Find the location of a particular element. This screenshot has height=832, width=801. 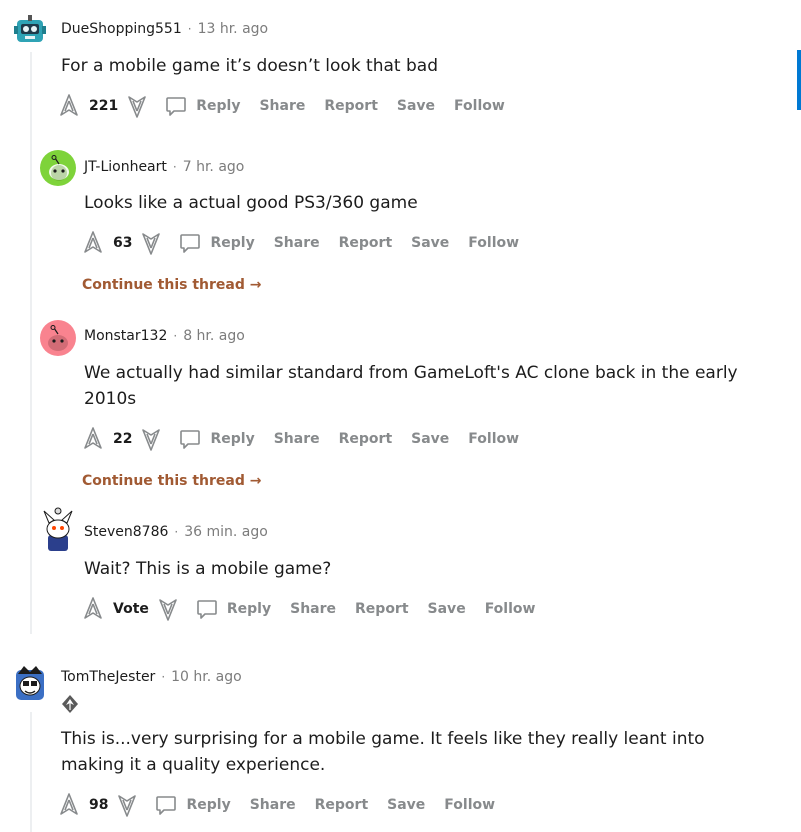

comment-meta: Steven8786 · 36 min. ago is located at coordinates (176, 532).